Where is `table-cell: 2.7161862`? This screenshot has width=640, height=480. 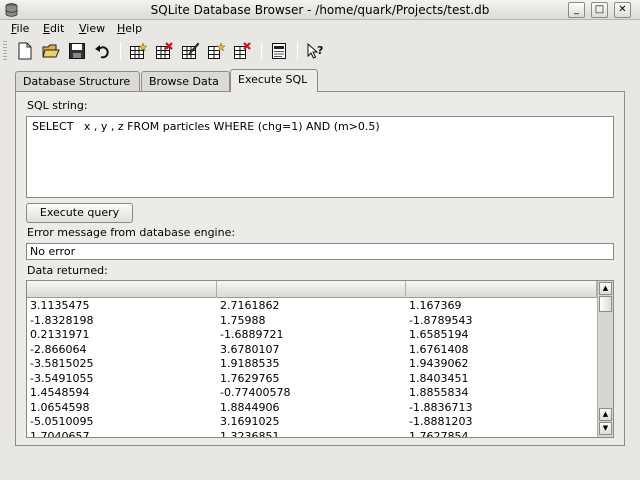
table-cell: 2.7161862 is located at coordinates (249, 306).